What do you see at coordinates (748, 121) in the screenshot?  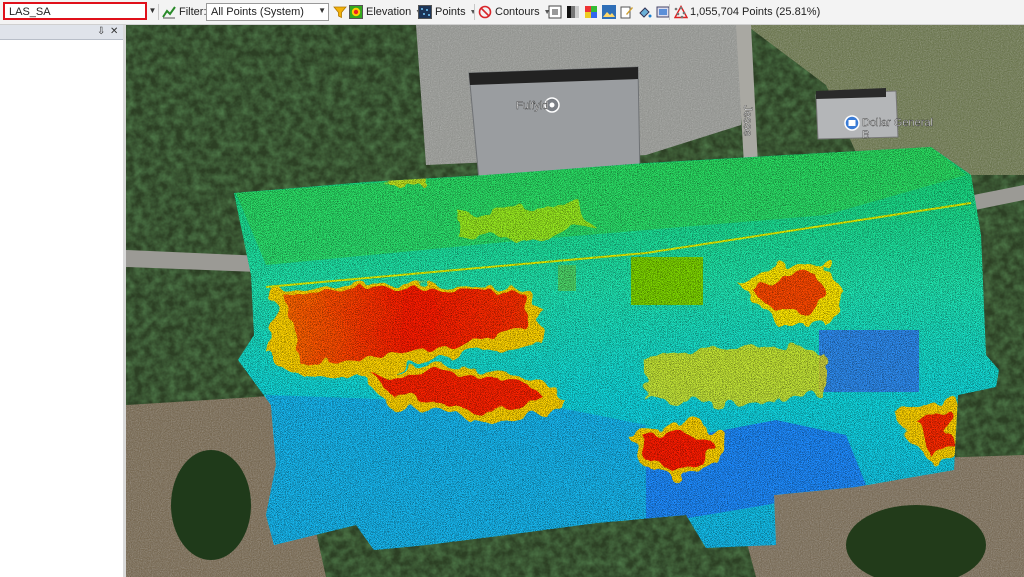 I see `road-label-jesse: Jesse` at bounding box center [748, 121].